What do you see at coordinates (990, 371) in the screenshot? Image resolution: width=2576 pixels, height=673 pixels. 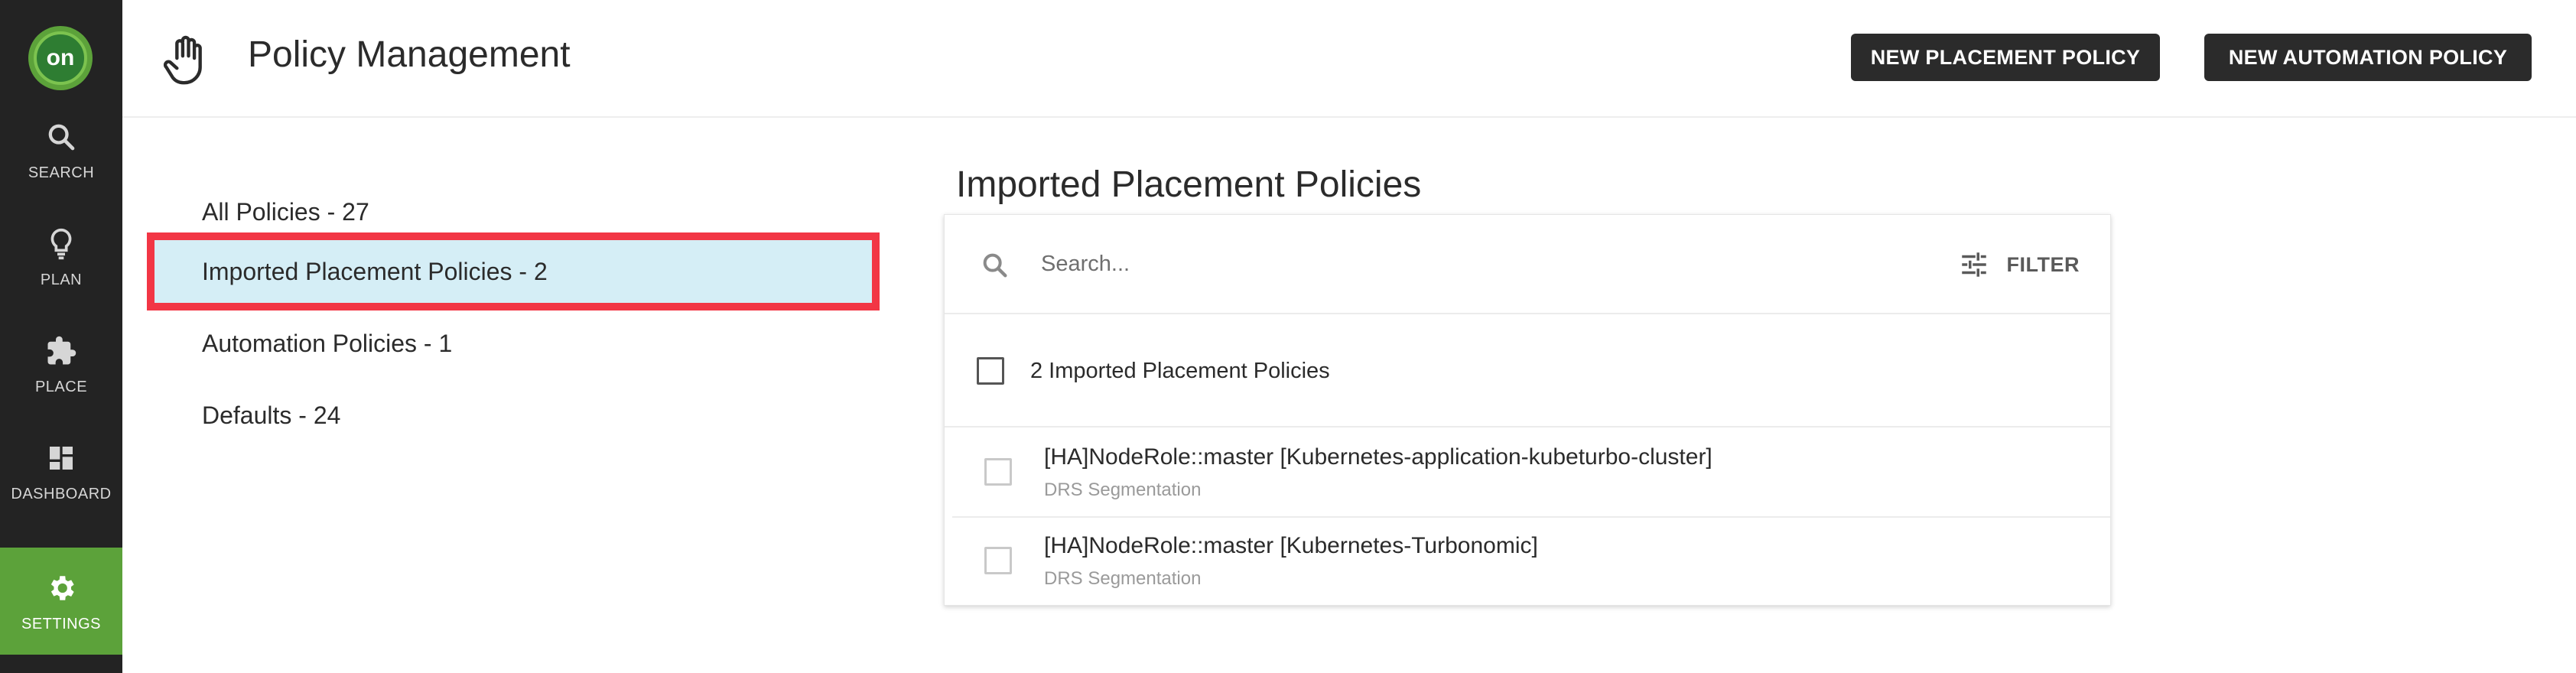 I see `select-all-checkbox` at bounding box center [990, 371].